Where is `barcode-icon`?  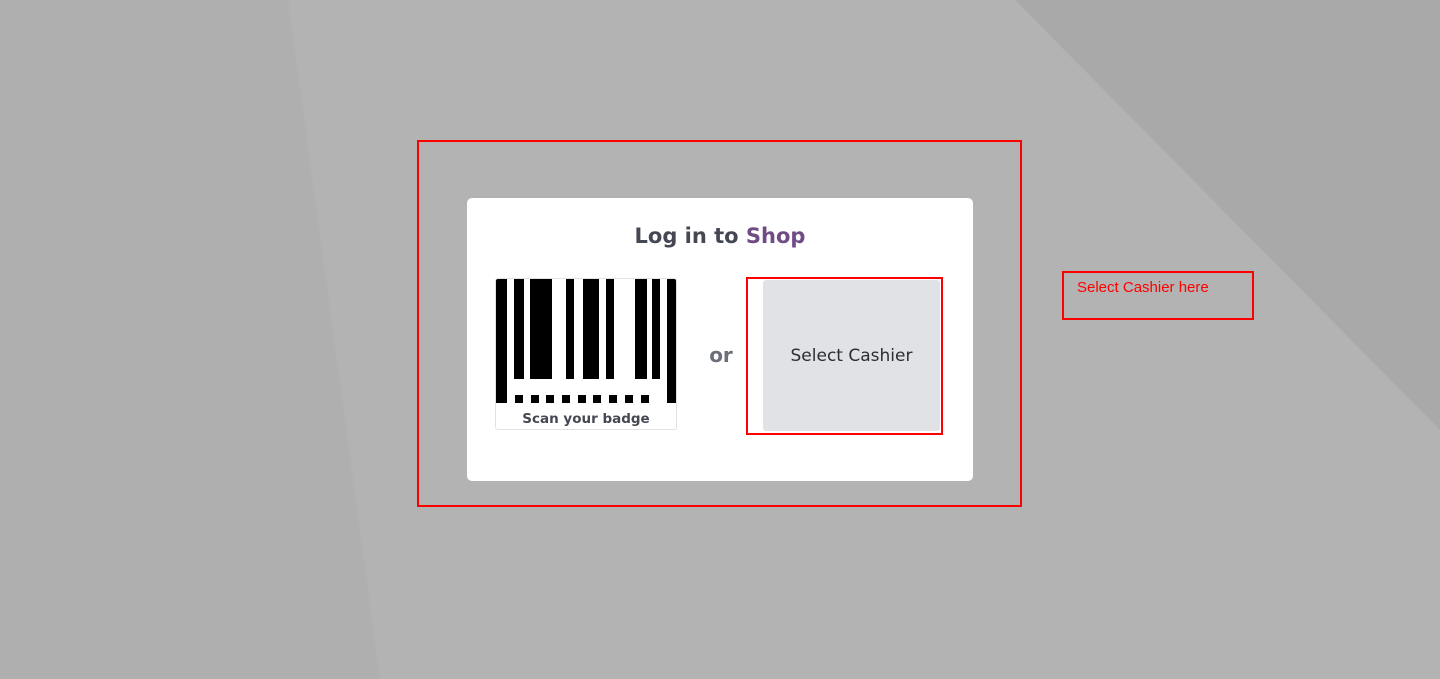
barcode-icon is located at coordinates (586, 341).